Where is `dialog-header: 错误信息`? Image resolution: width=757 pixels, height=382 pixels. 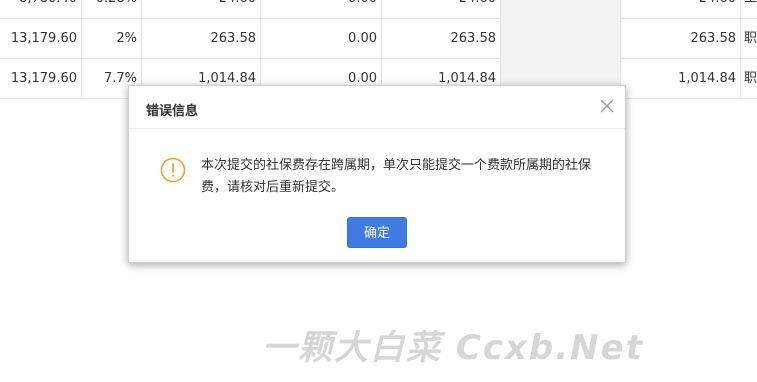
dialog-header: 错误信息 is located at coordinates (377, 107).